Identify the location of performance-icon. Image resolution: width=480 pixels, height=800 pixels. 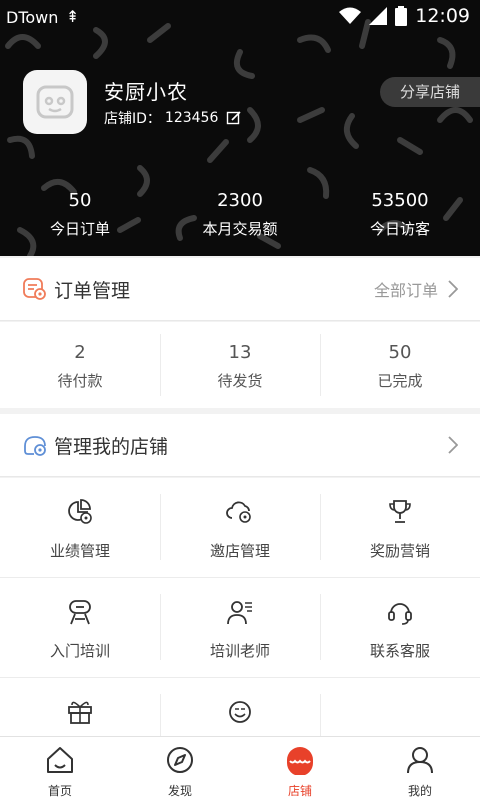
(80, 511).